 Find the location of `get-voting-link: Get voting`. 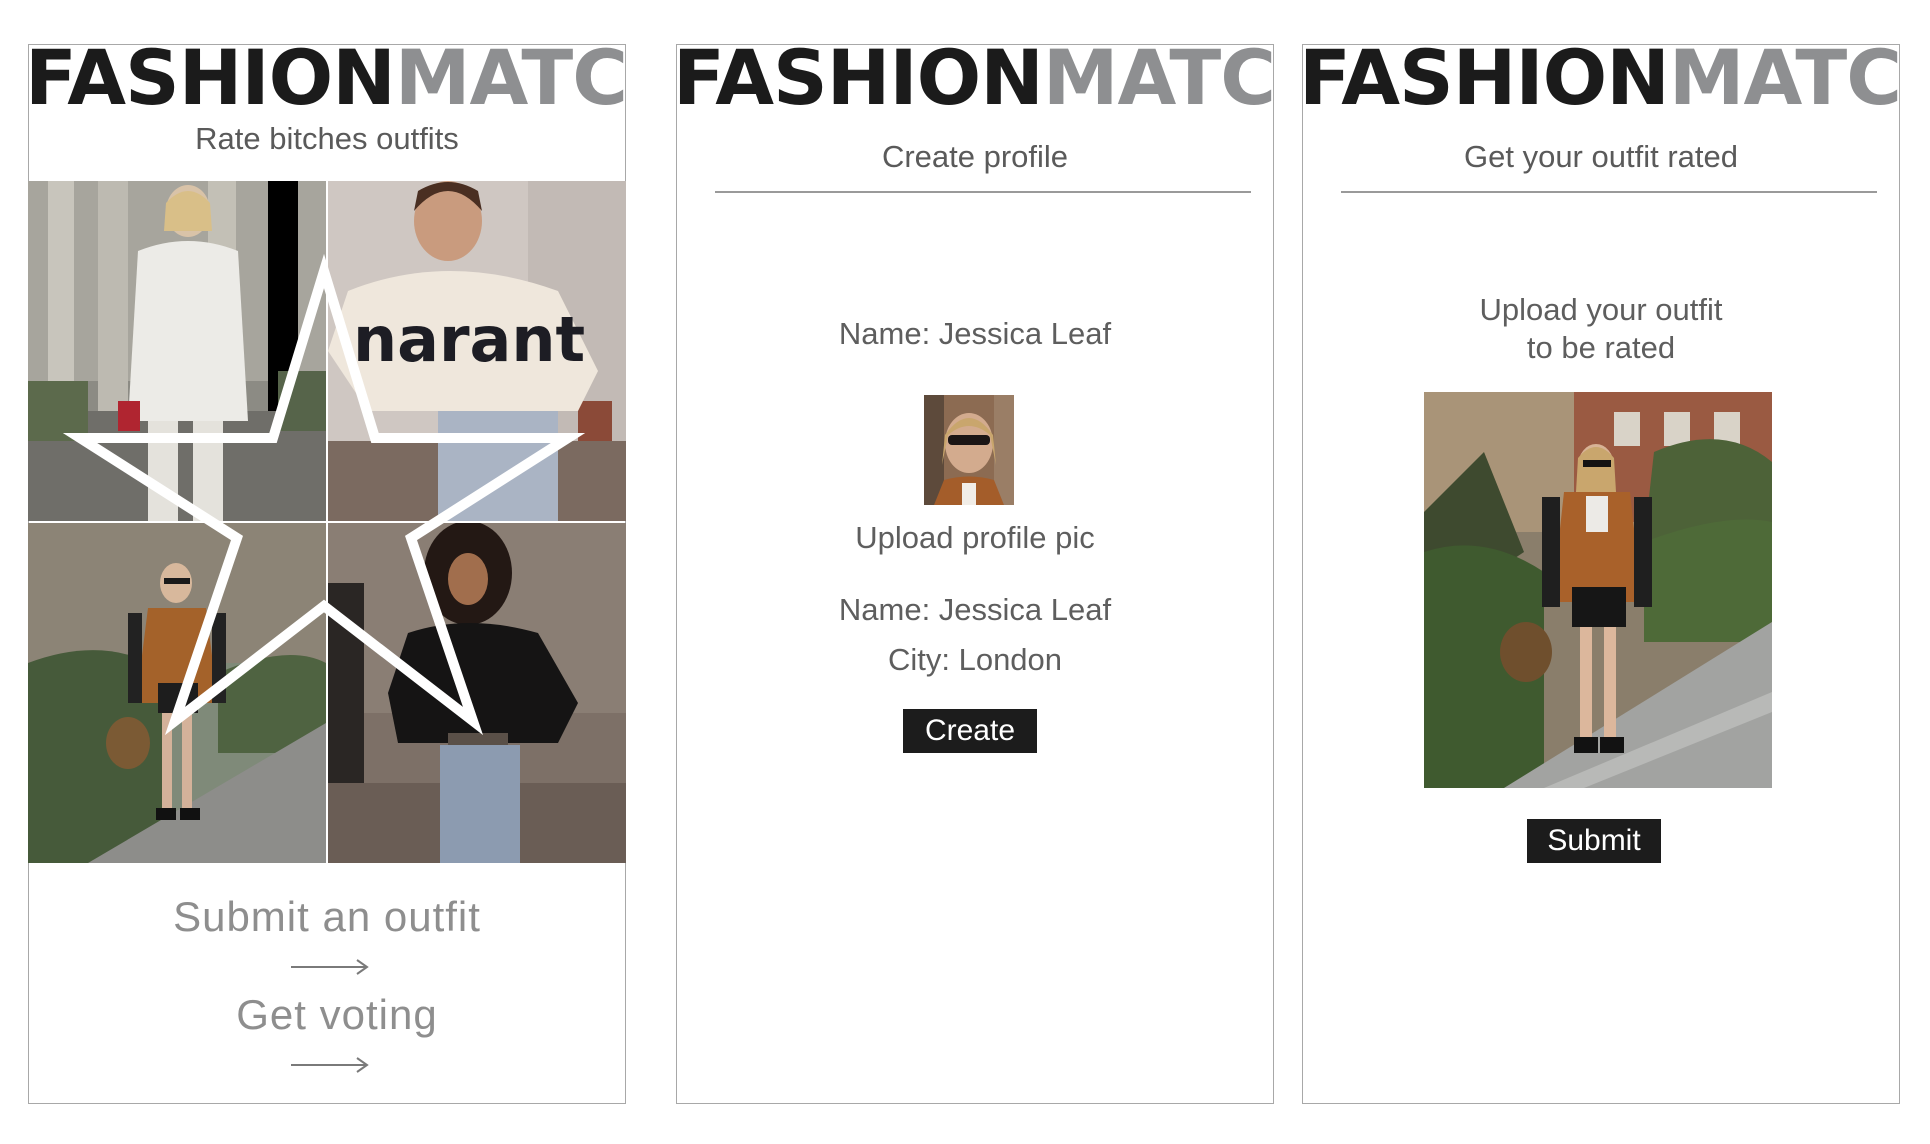

get-voting-link: Get voting is located at coordinates (337, 1015).